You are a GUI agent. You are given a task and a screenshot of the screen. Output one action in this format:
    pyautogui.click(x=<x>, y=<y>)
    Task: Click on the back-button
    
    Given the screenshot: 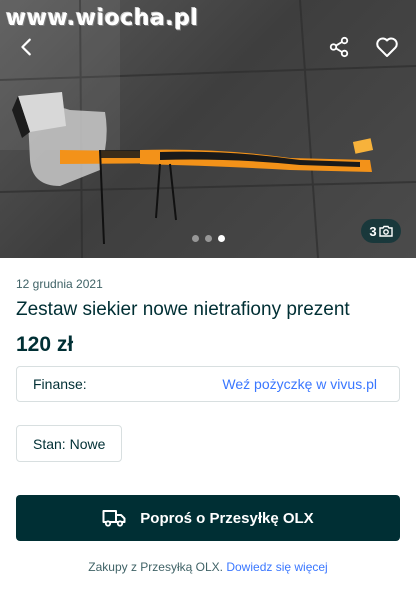 What is the action you would take?
    pyautogui.click(x=27, y=47)
    